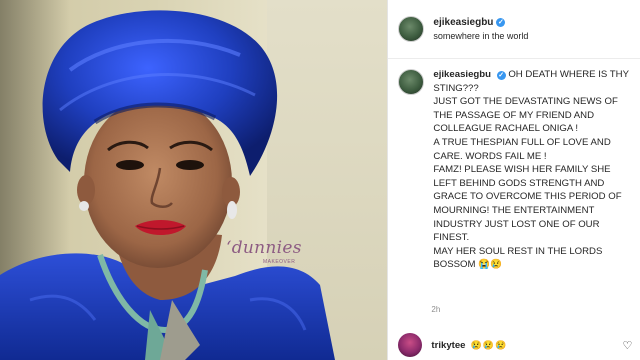 This screenshot has height=360, width=640. What do you see at coordinates (130, 165) in the screenshot?
I see `eye-left` at bounding box center [130, 165].